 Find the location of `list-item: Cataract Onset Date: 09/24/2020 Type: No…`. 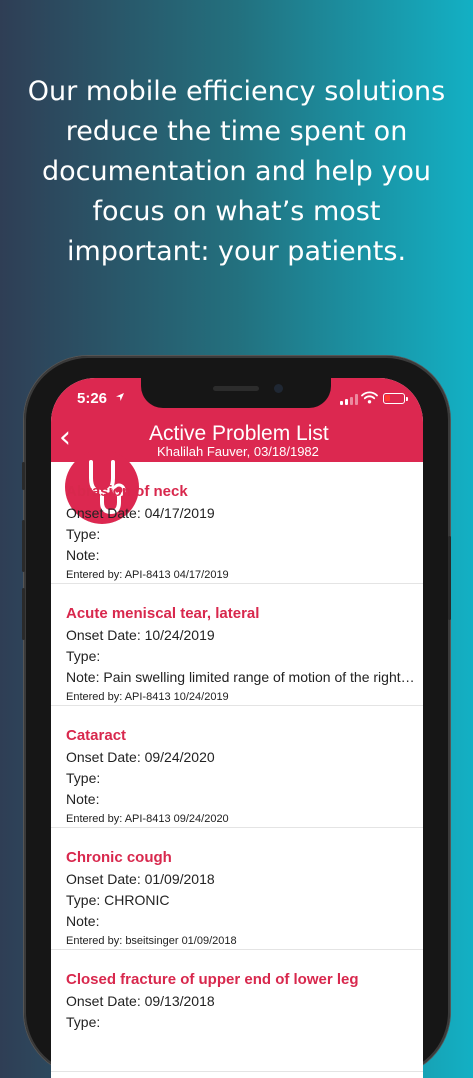

list-item: Cataract Onset Date: 09/24/2020 Type: No… is located at coordinates (237, 767).